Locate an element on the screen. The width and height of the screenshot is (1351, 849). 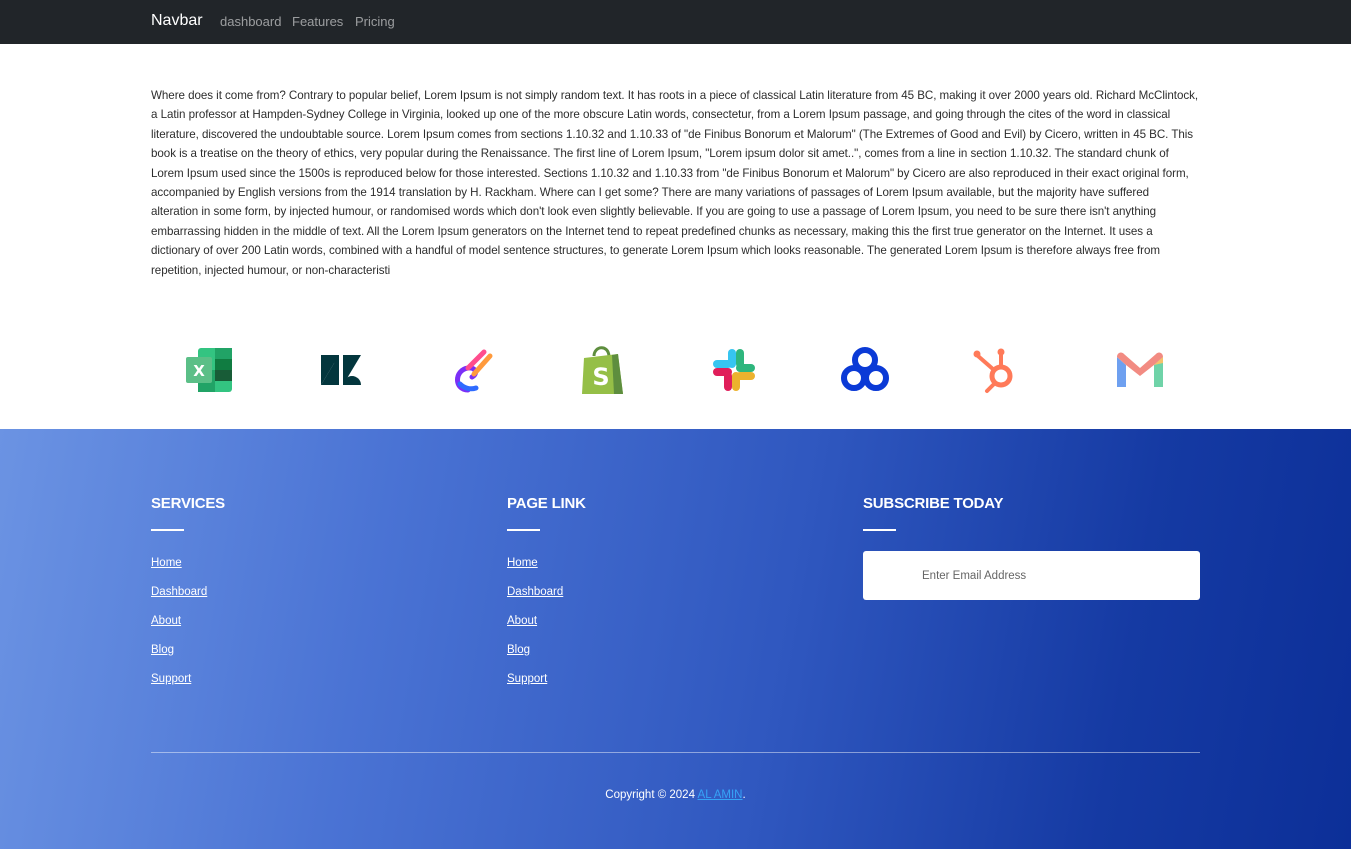
navbar-brand: Navbar is located at coordinates (177, 21).